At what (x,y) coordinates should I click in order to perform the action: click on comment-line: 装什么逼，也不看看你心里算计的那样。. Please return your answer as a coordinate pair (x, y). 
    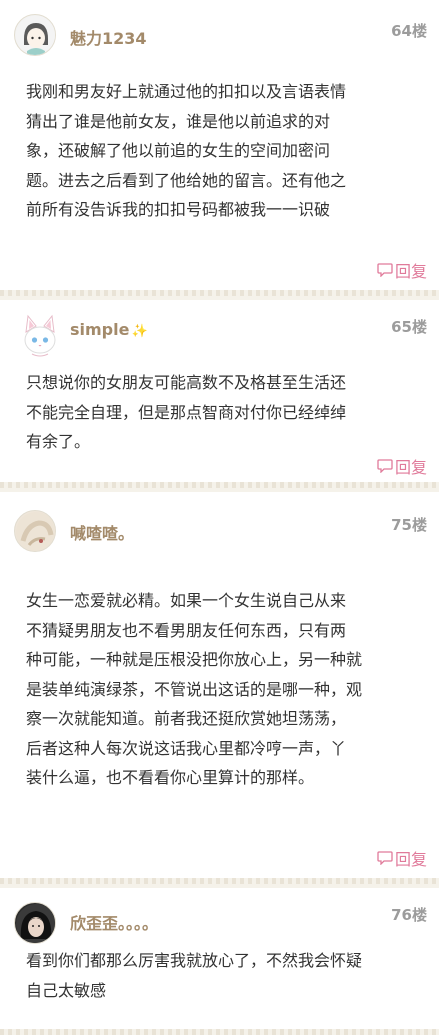
    Looking at the image, I should click on (170, 777).